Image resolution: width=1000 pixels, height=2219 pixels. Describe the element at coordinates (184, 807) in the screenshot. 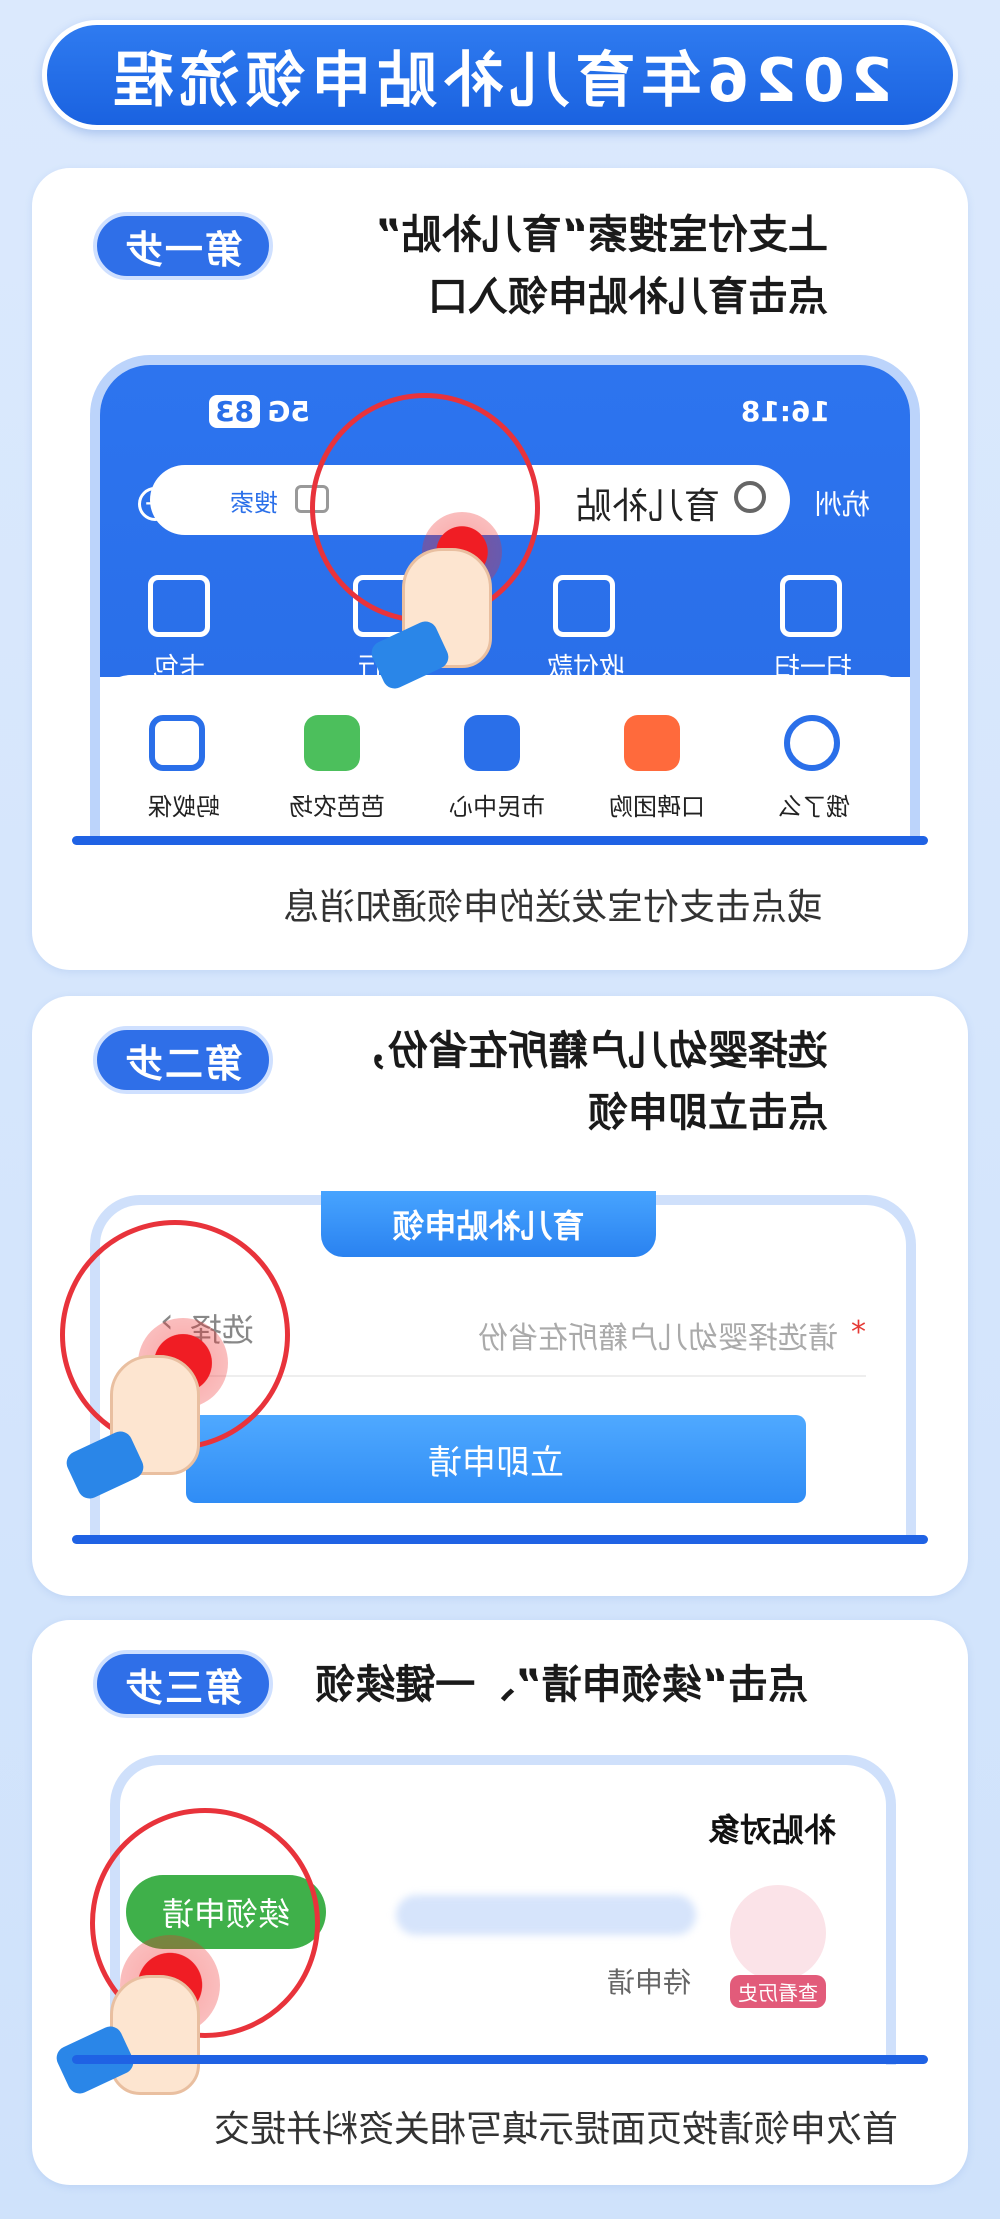

I see `app-label: 蚂蚁保` at that location.